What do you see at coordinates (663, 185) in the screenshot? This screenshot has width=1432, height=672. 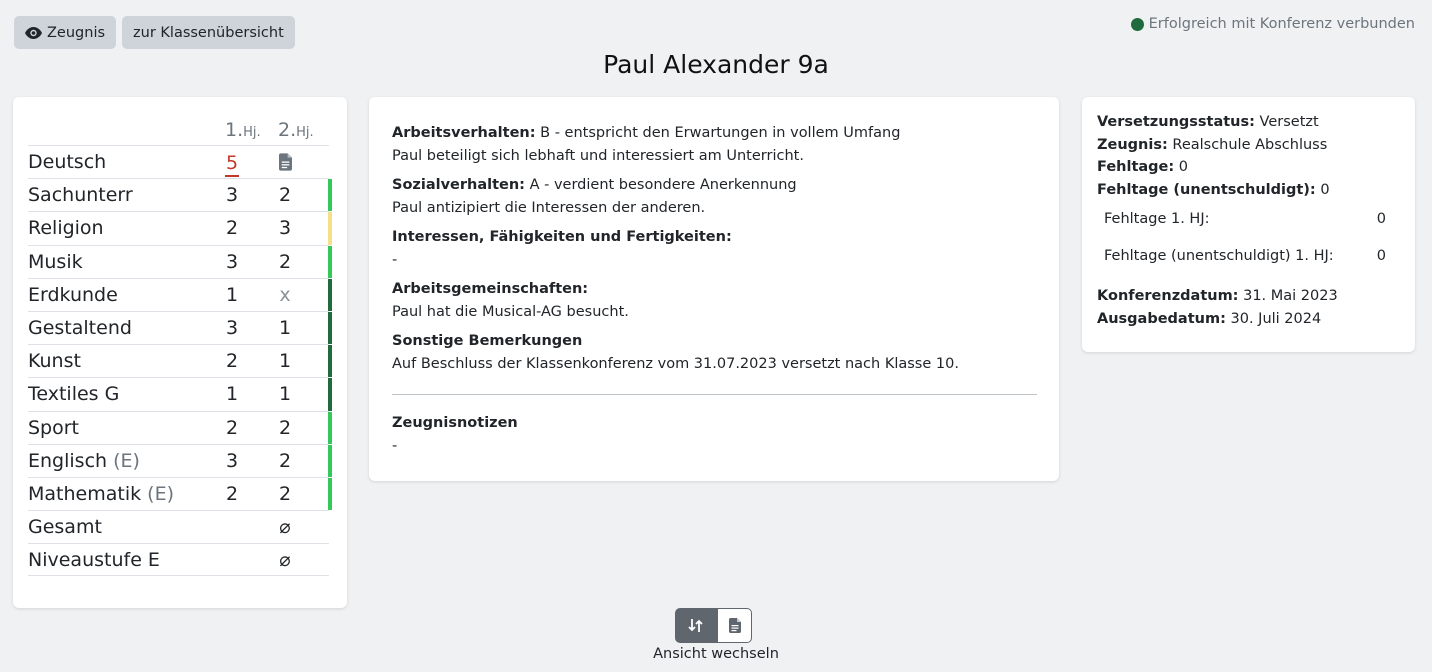 I see `social-behavior-value: A - verdient besondere Anerkennung` at bounding box center [663, 185].